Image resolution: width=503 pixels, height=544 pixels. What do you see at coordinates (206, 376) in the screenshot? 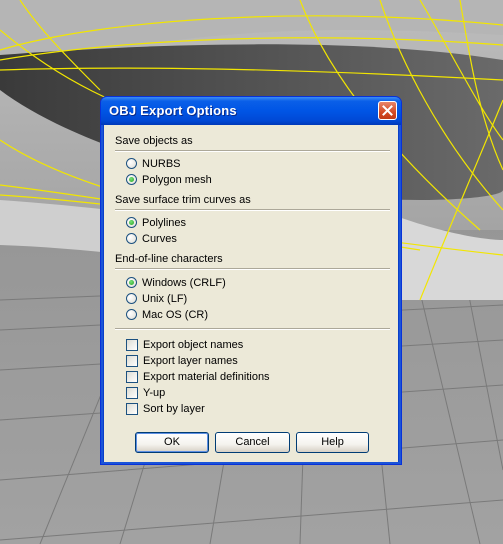
I see `checkbox-label: Export material definitions` at bounding box center [206, 376].